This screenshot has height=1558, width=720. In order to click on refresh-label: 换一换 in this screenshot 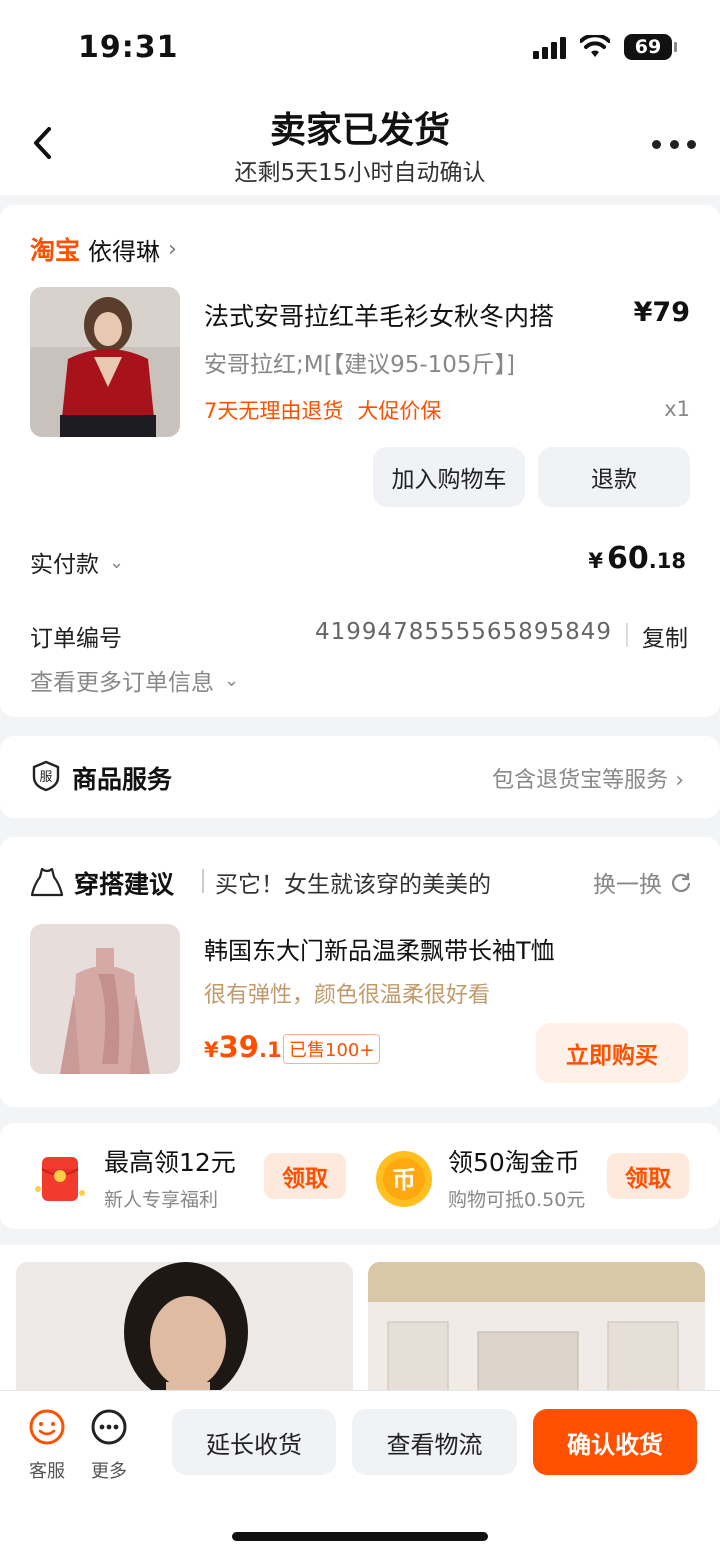, I will do `click(627, 885)`.